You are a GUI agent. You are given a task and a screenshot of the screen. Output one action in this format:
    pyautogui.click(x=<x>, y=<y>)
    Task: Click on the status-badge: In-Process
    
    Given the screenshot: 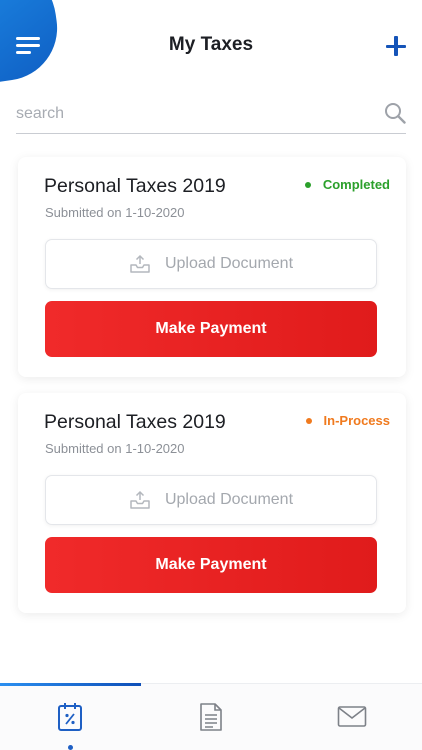 What is the action you would take?
    pyautogui.click(x=347, y=420)
    